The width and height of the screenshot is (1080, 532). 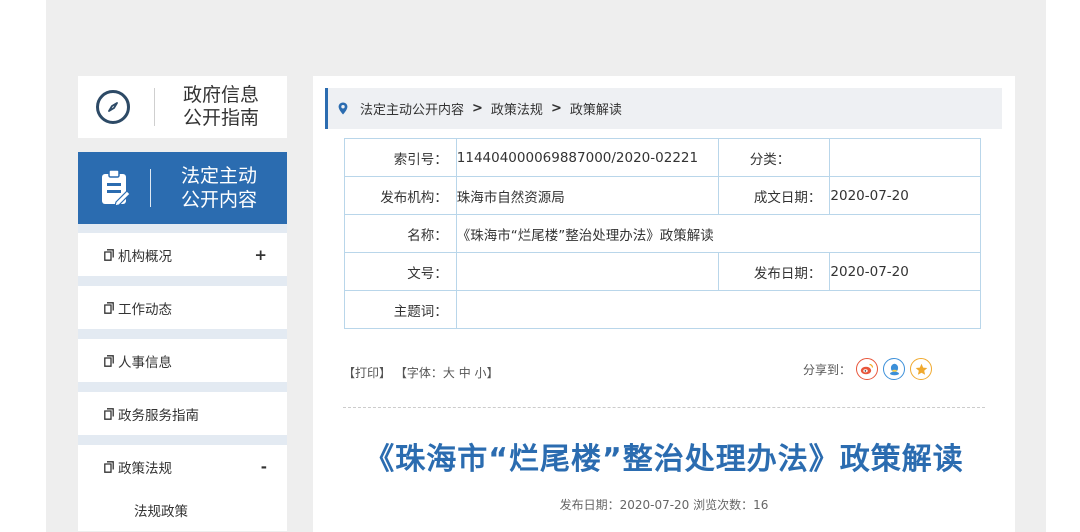 I want to click on qq-icon, so click(x=894, y=369).